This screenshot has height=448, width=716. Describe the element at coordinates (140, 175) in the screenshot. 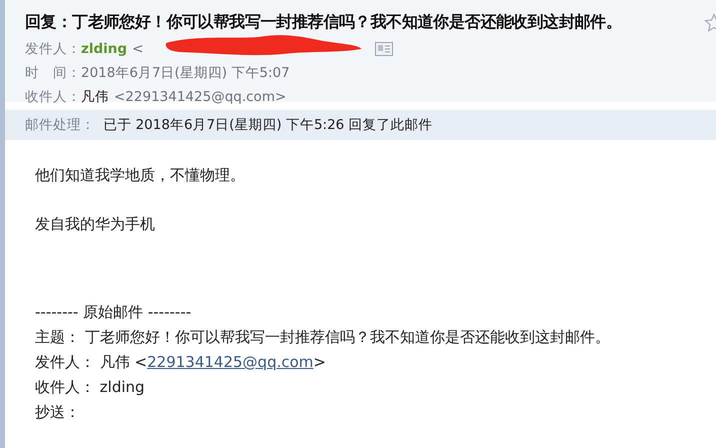

I see `body-text: 他们知道我学地质，不懂物理。` at that location.